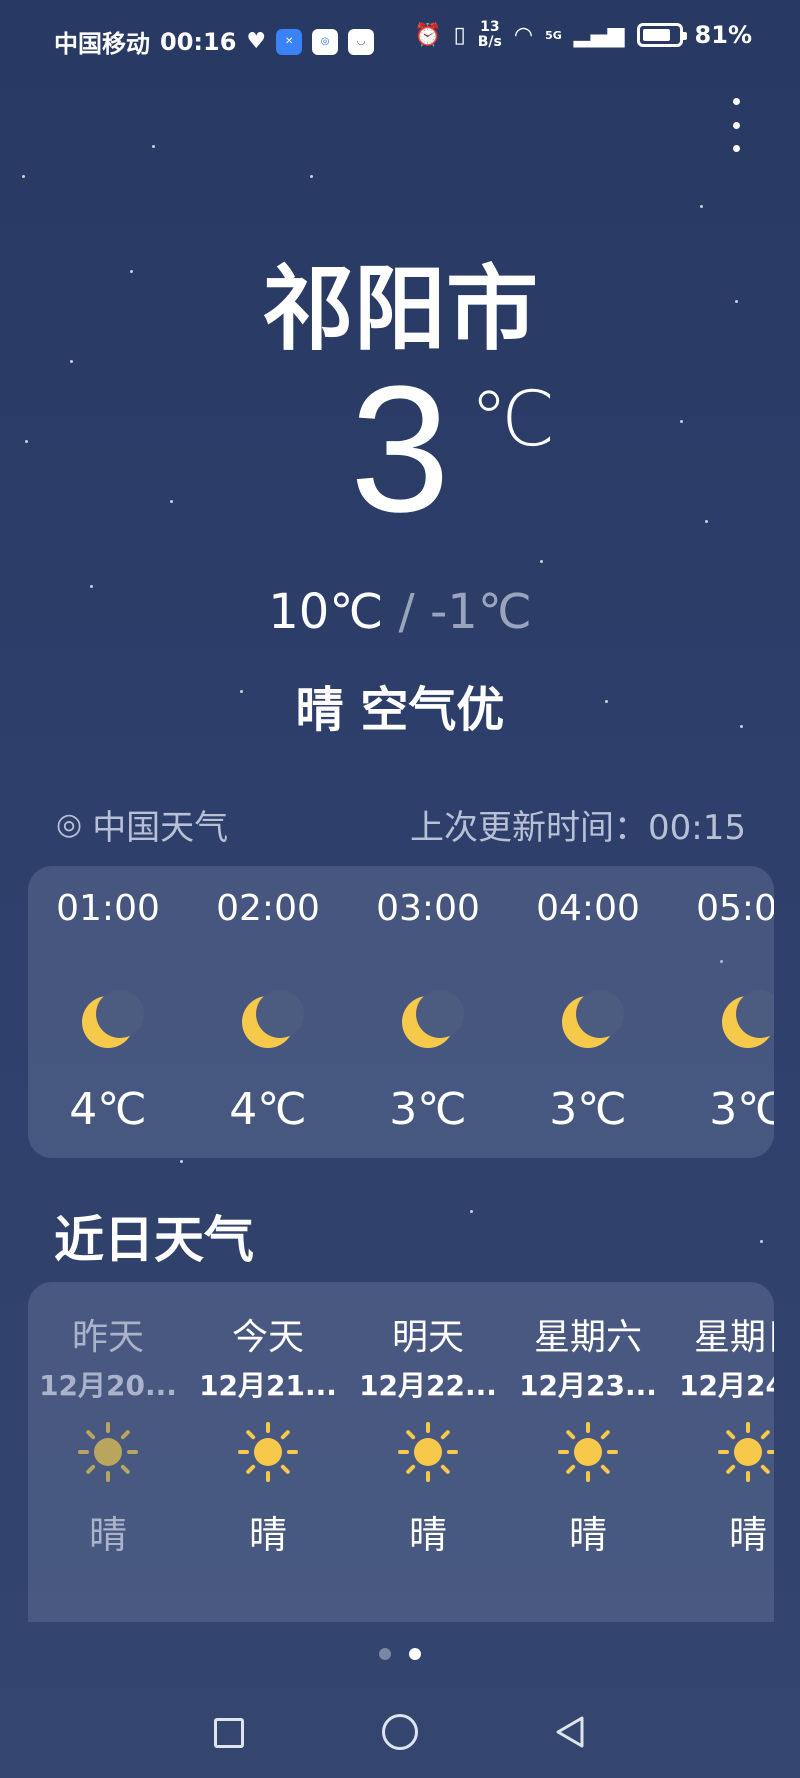 This screenshot has height=1778, width=800. Describe the element at coordinates (107, 1337) in the screenshot. I see `day-name: 昨天` at that location.